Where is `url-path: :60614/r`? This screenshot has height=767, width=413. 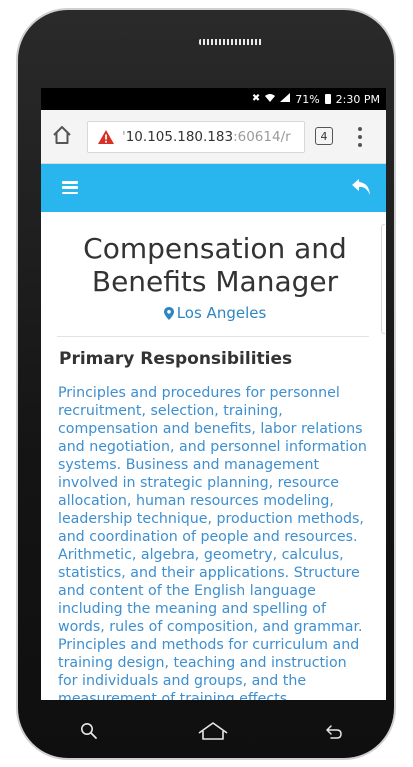
url-path: :60614/r is located at coordinates (262, 137).